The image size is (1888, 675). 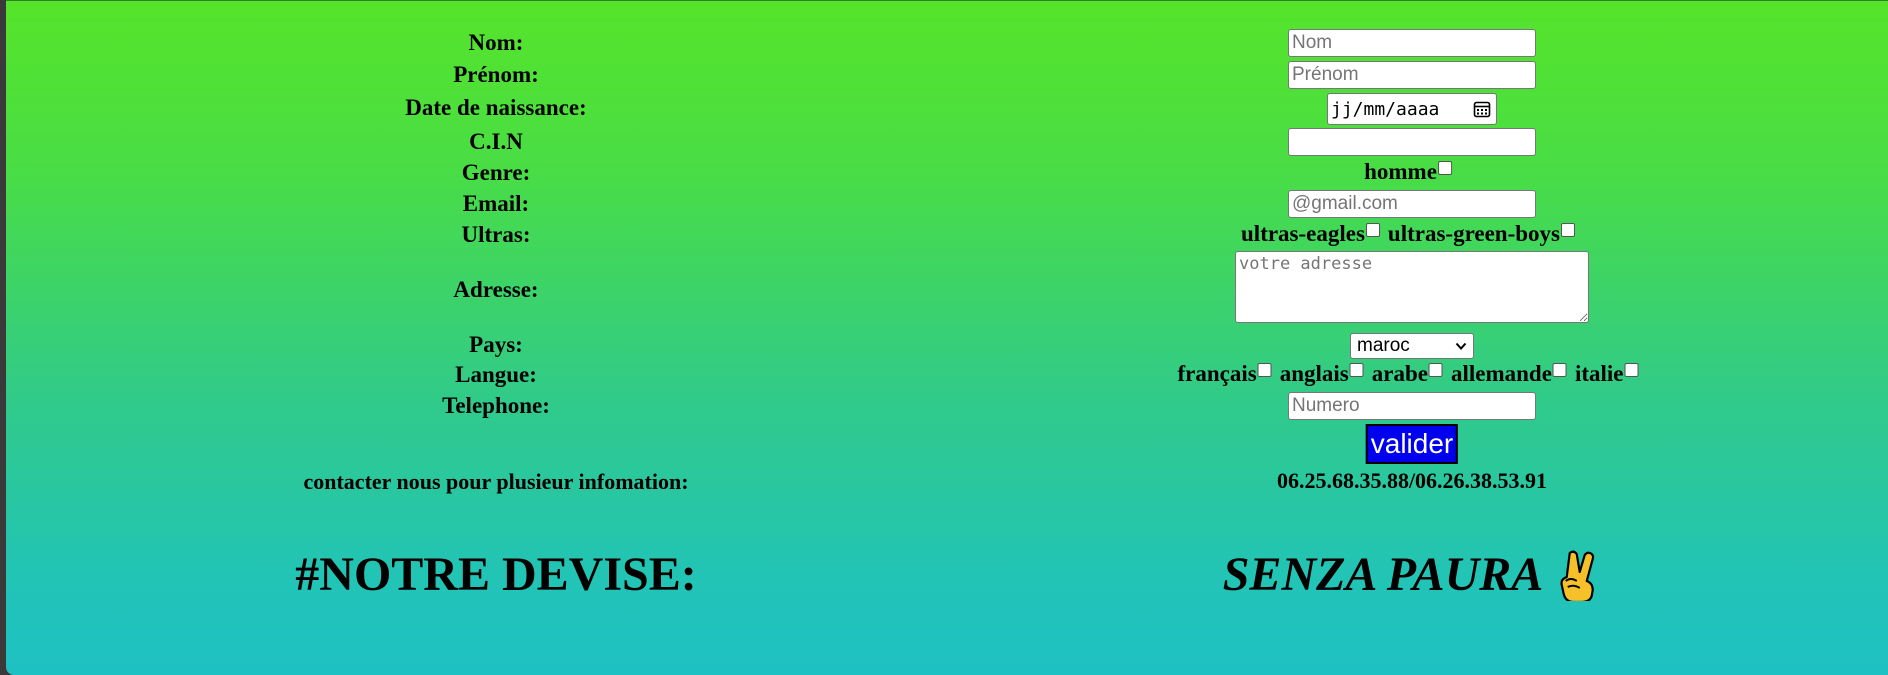 What do you see at coordinates (496, 234) in the screenshot?
I see `ultras-label: Ultras:` at bounding box center [496, 234].